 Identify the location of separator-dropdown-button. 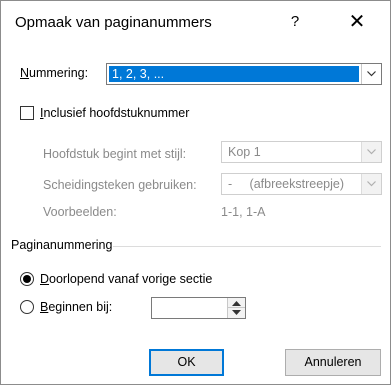
(371, 184).